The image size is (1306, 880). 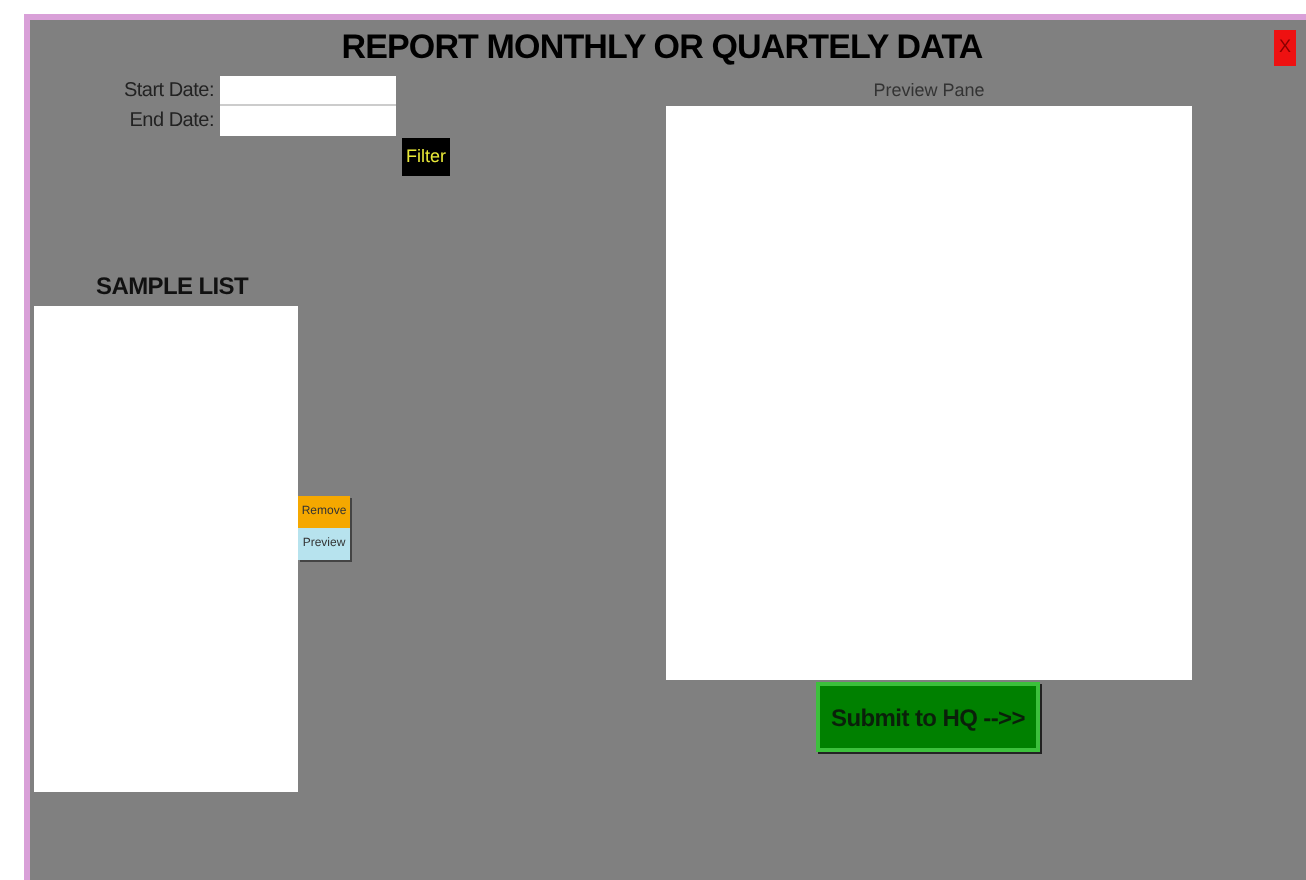 What do you see at coordinates (928, 717) in the screenshot?
I see `submit-button: Submit to HQ -->>` at bounding box center [928, 717].